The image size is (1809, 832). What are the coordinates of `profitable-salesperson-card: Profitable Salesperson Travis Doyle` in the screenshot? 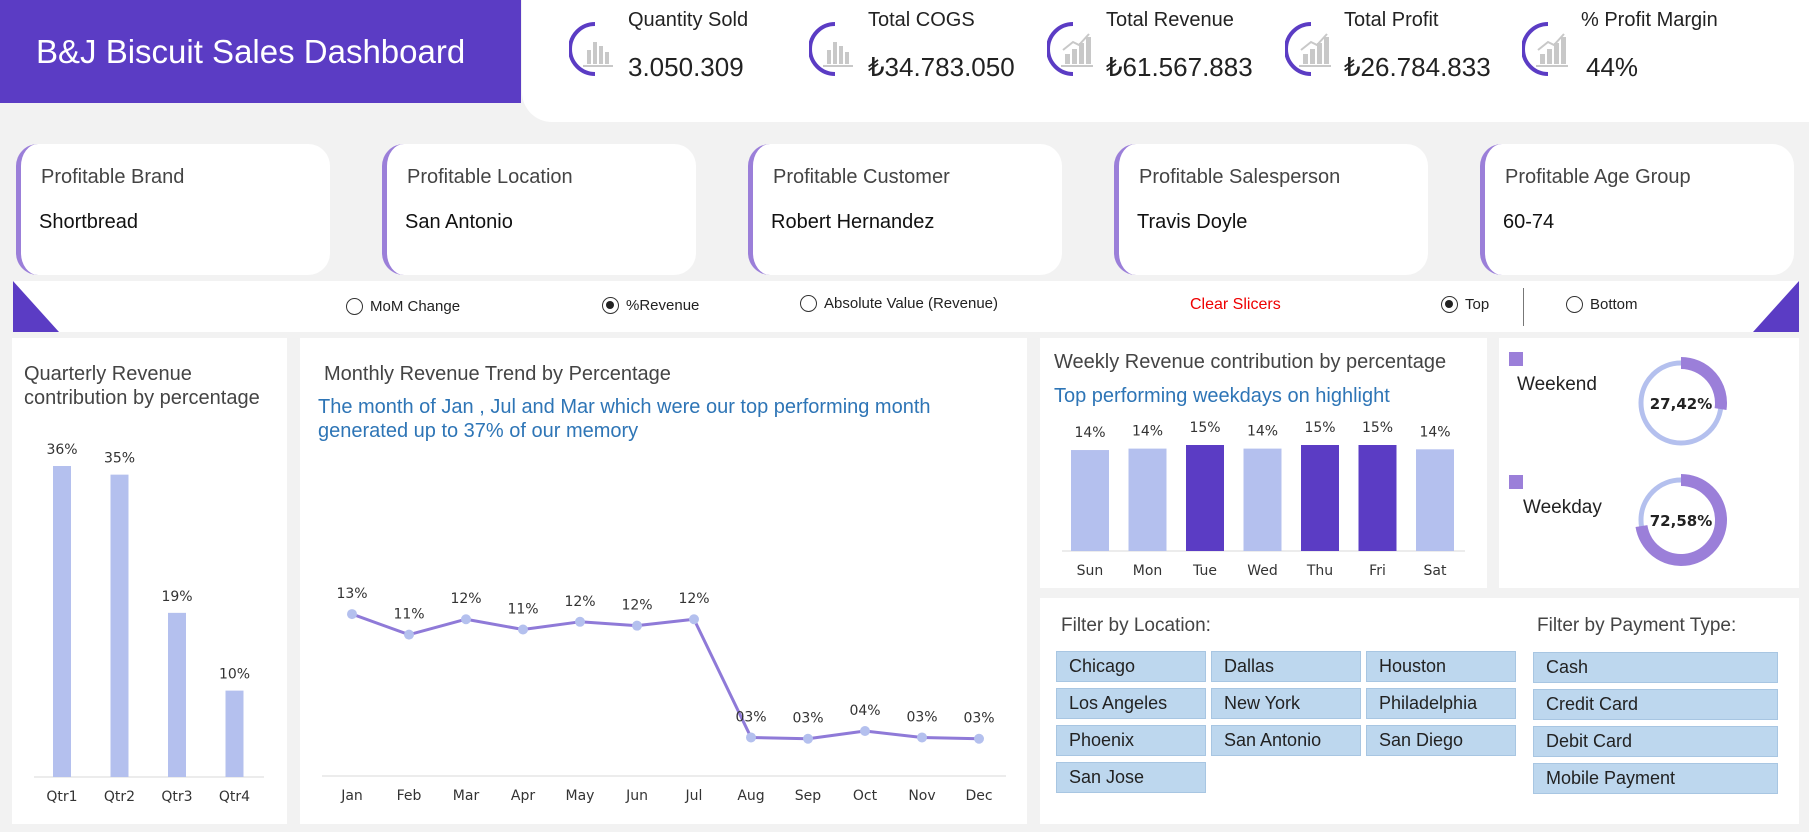 It's located at (1271, 209).